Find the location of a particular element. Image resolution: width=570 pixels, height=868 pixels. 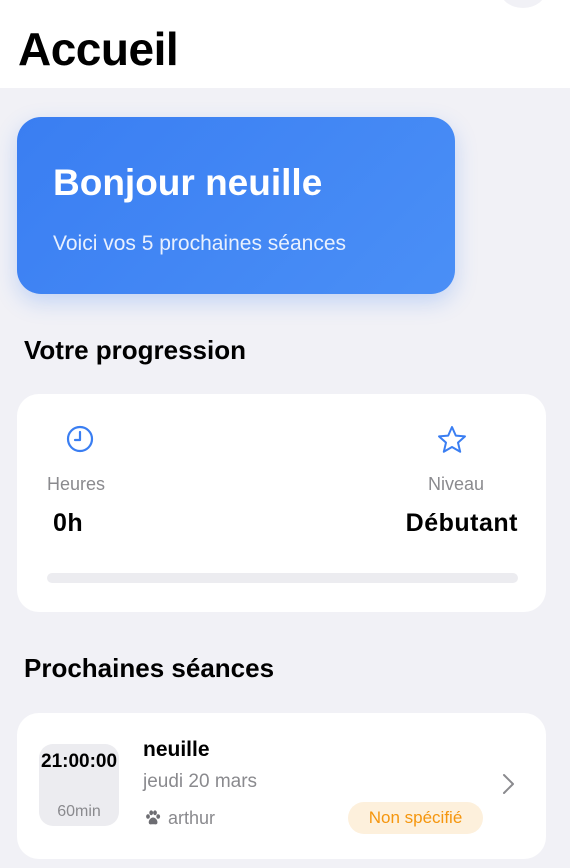

session-name: neuille is located at coordinates (176, 749).